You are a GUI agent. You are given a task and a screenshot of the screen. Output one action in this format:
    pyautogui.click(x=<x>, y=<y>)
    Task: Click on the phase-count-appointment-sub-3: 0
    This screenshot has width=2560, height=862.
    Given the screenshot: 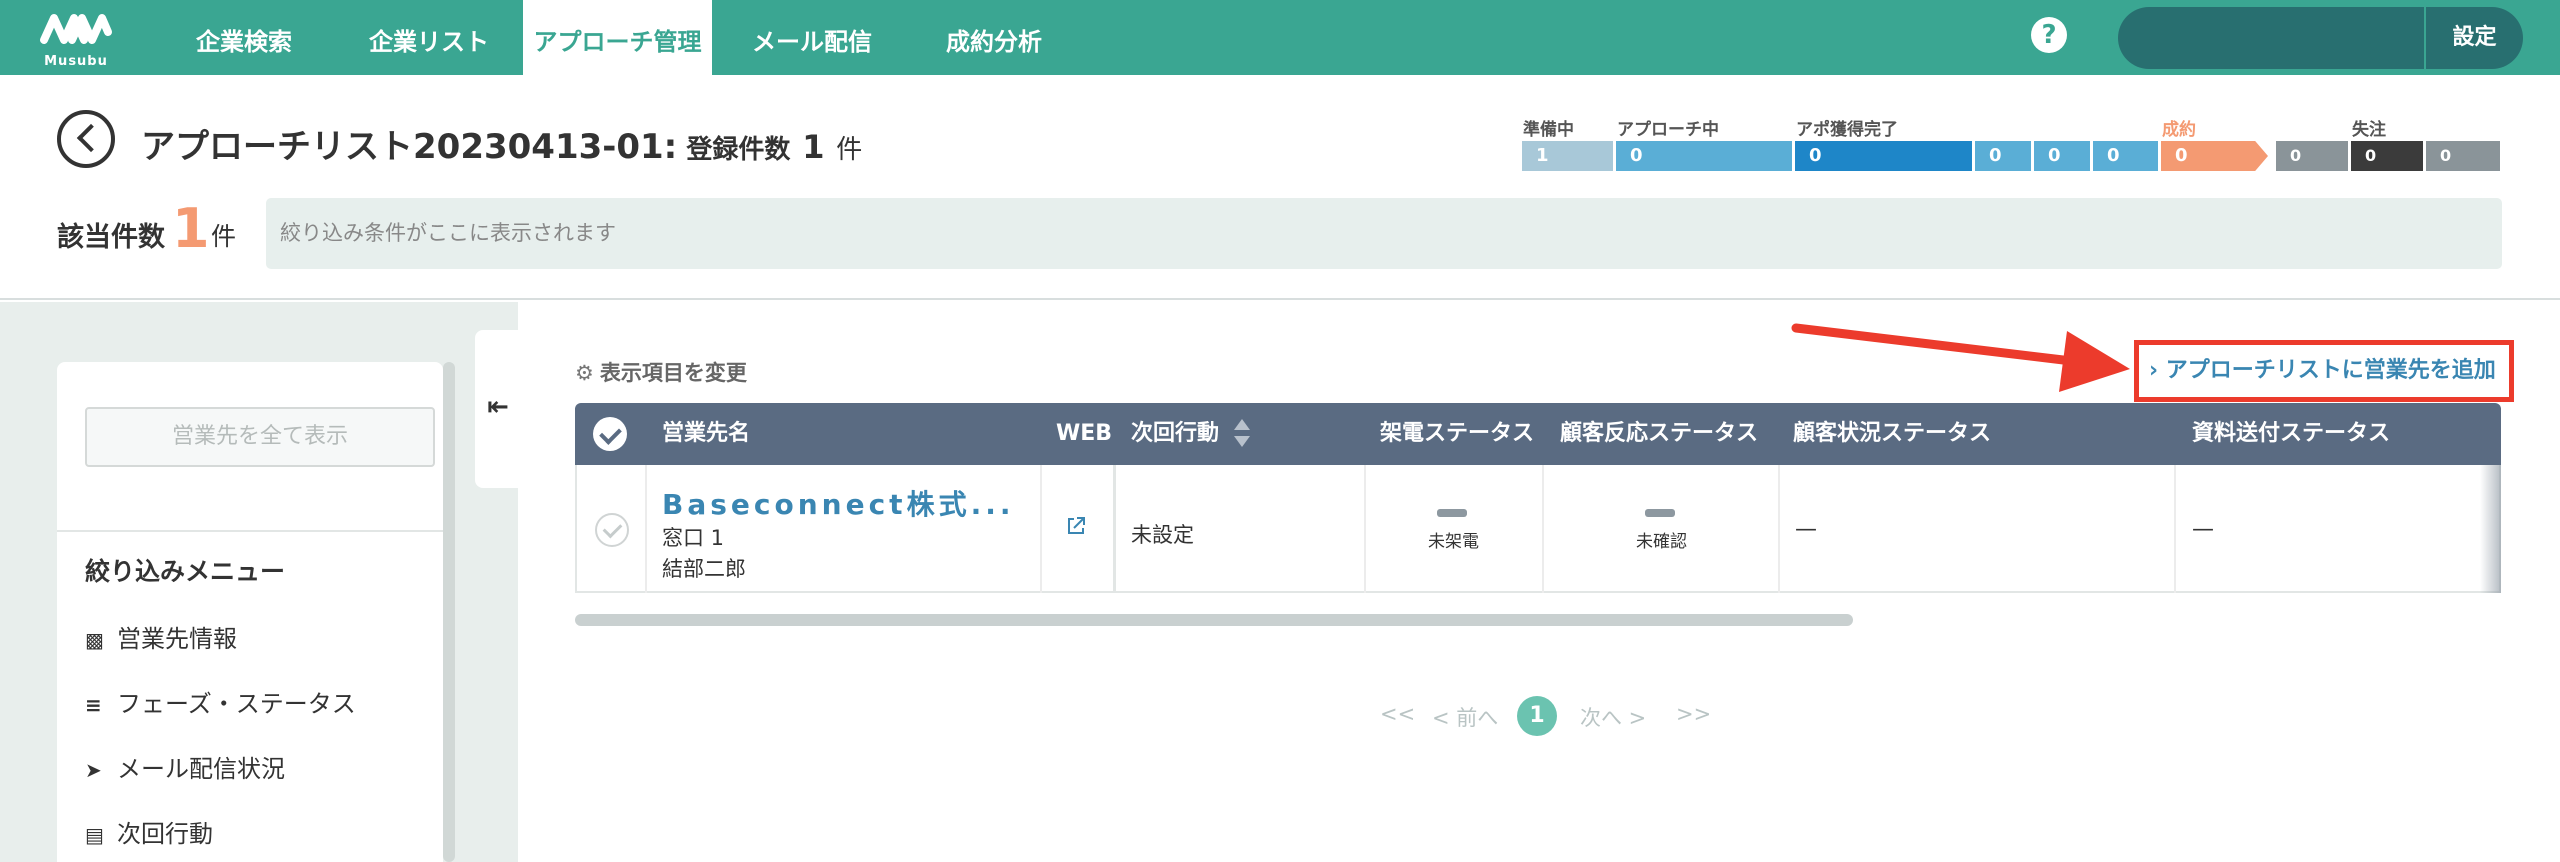 What is the action you would take?
    pyautogui.click(x=2125, y=156)
    